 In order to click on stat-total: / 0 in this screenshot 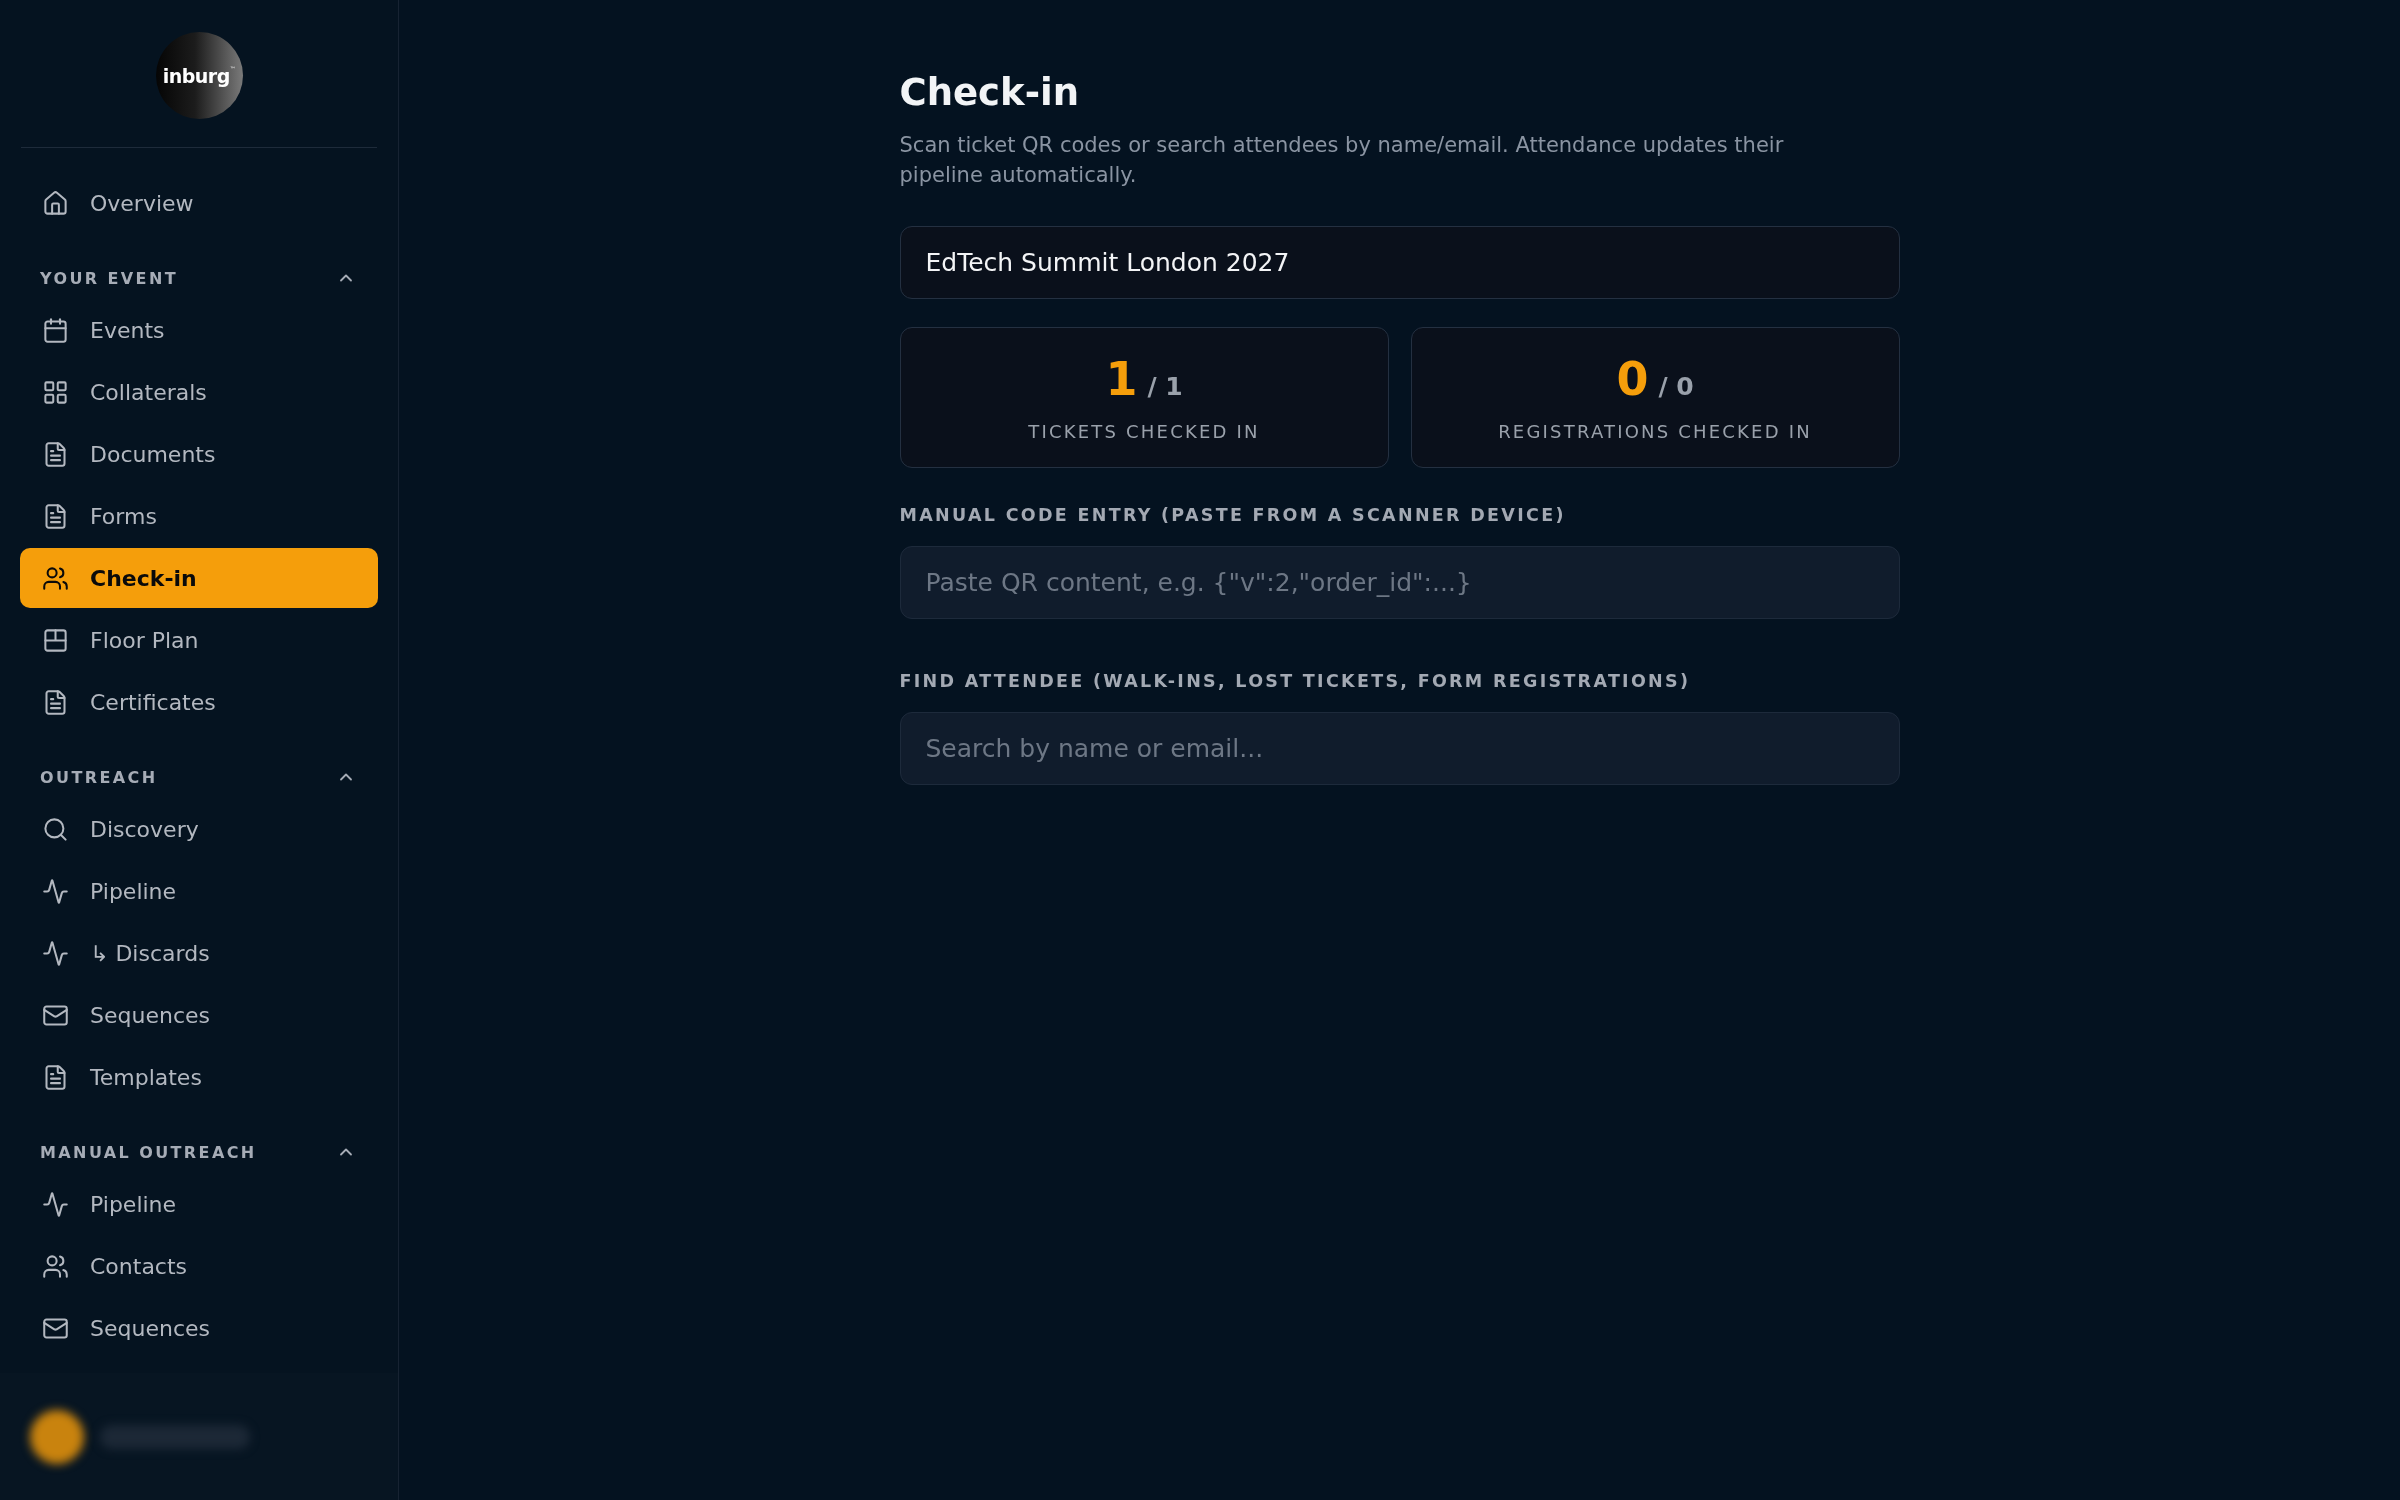, I will do `click(1676, 386)`.